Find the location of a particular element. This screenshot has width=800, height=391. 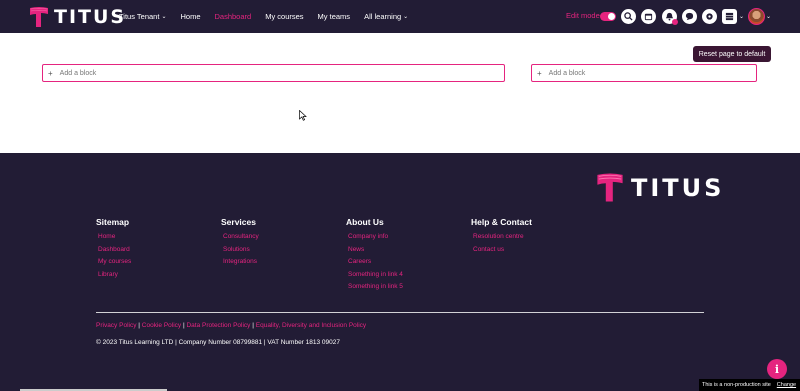

footer-link: Dashboard is located at coordinates (113, 250).